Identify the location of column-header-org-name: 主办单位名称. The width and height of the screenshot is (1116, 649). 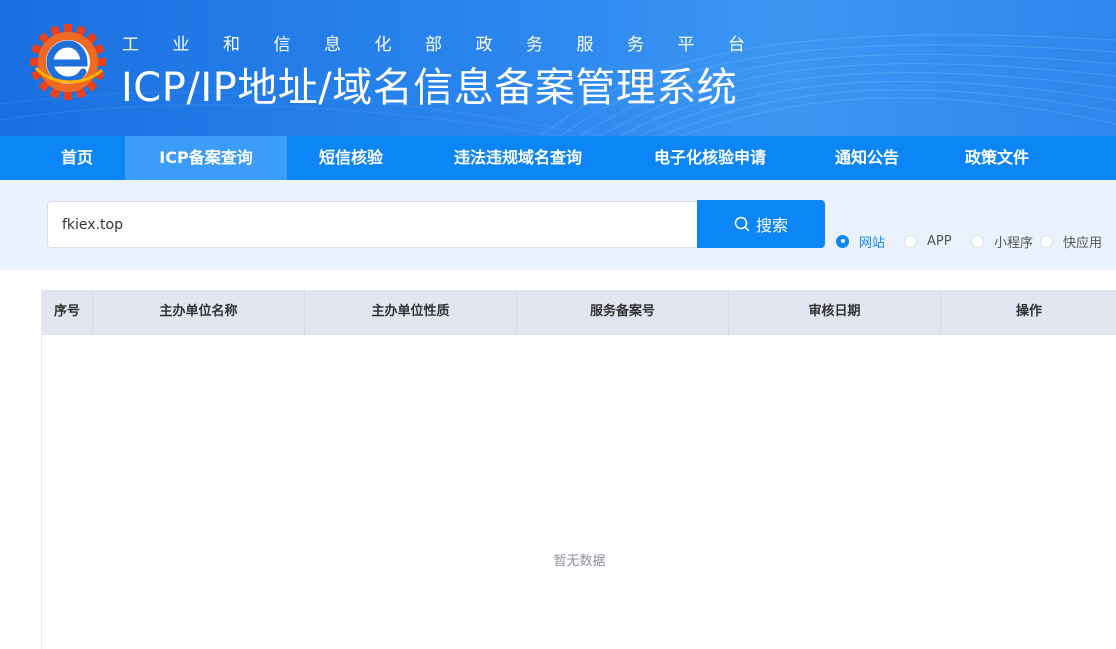
(199, 312).